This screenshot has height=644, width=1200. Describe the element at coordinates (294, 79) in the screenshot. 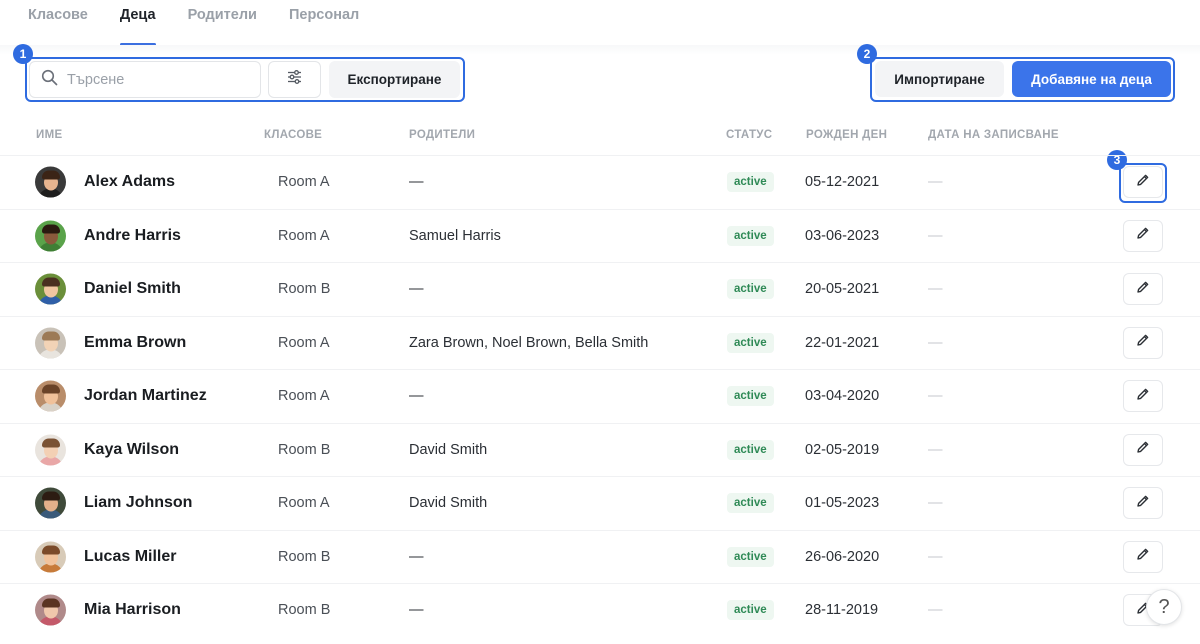

I see `filter-button` at that location.